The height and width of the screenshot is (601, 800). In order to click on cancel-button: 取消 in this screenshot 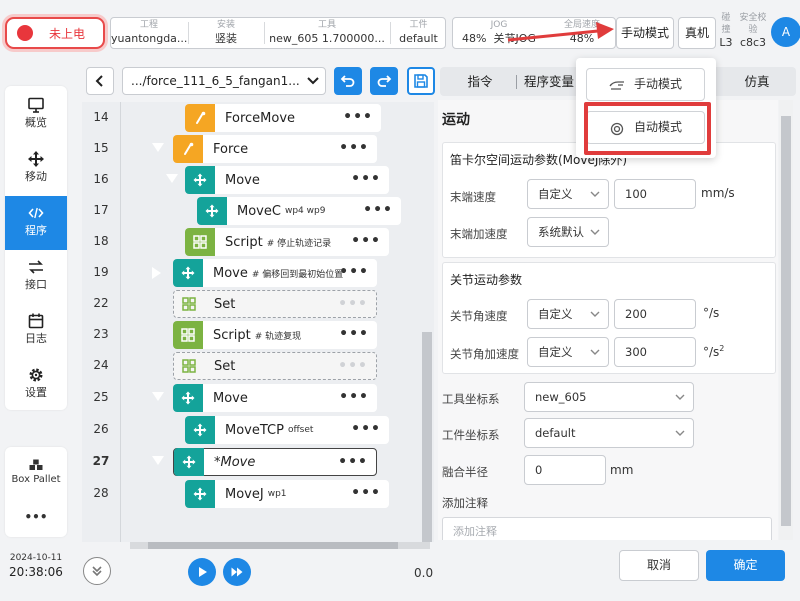, I will do `click(659, 565)`.